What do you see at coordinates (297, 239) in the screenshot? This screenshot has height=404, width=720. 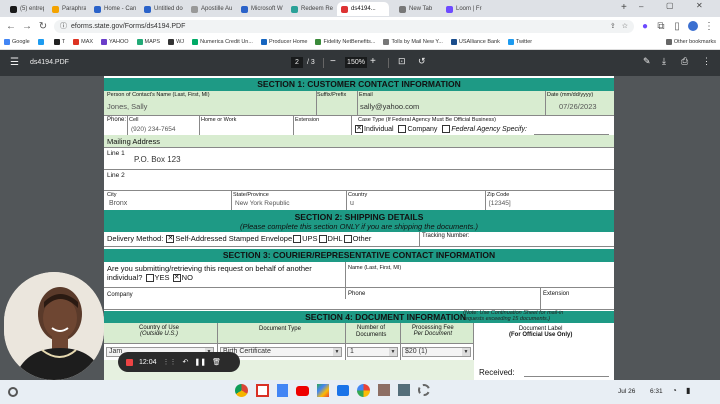 I see `ups-checkbox` at bounding box center [297, 239].